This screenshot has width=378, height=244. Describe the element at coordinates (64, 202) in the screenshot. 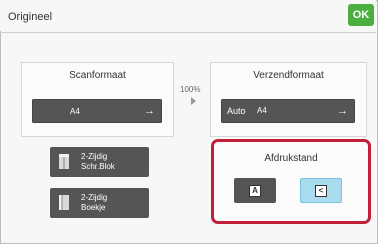

I see `booklet-icon` at that location.